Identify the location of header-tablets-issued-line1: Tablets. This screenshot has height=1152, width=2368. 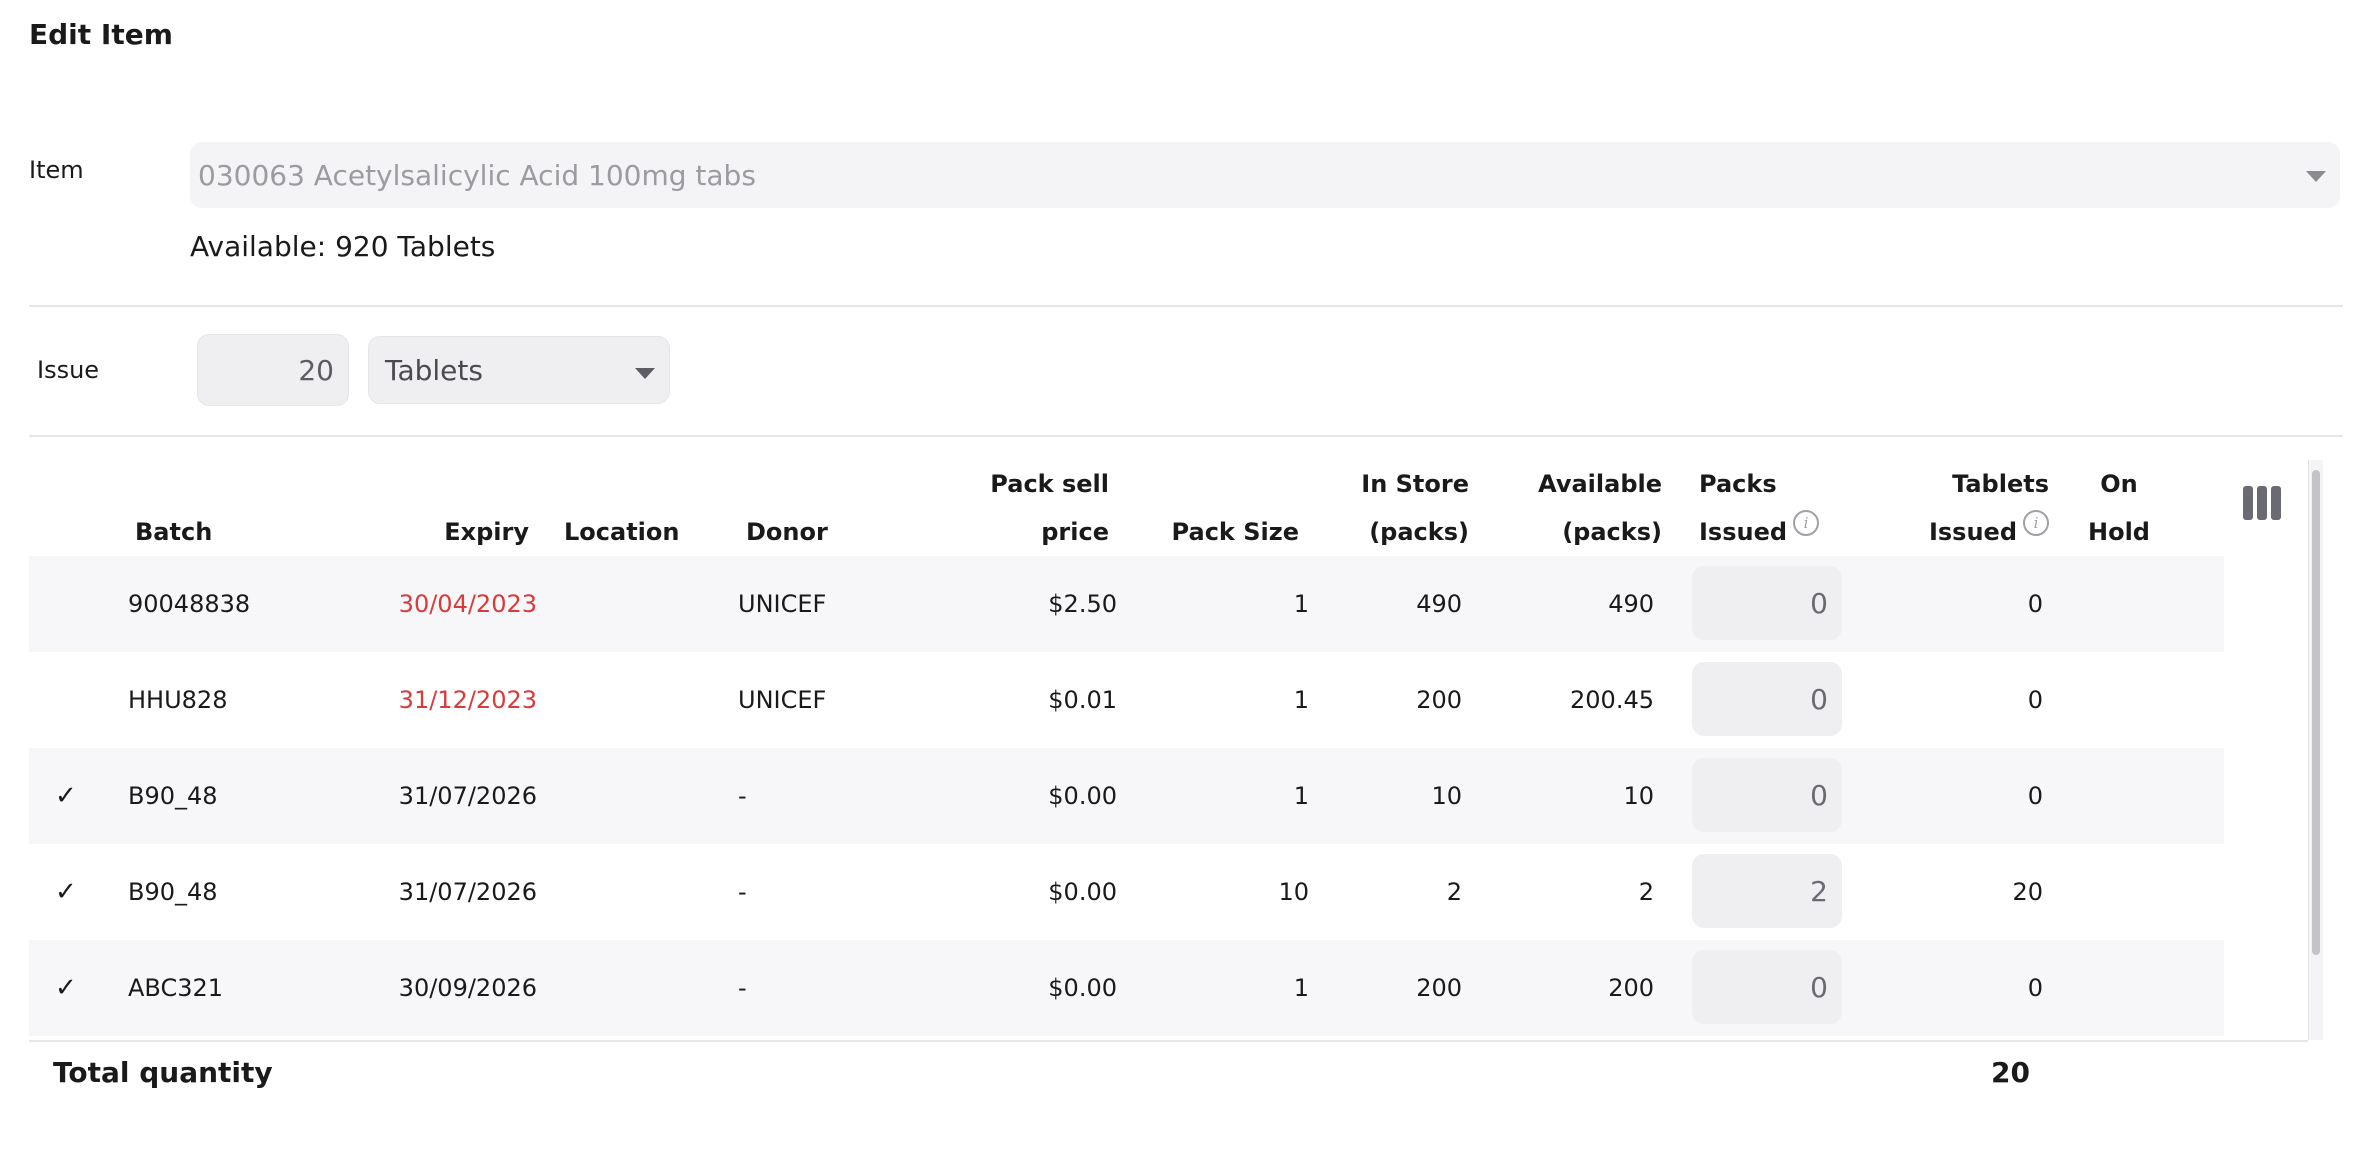
(2000, 484).